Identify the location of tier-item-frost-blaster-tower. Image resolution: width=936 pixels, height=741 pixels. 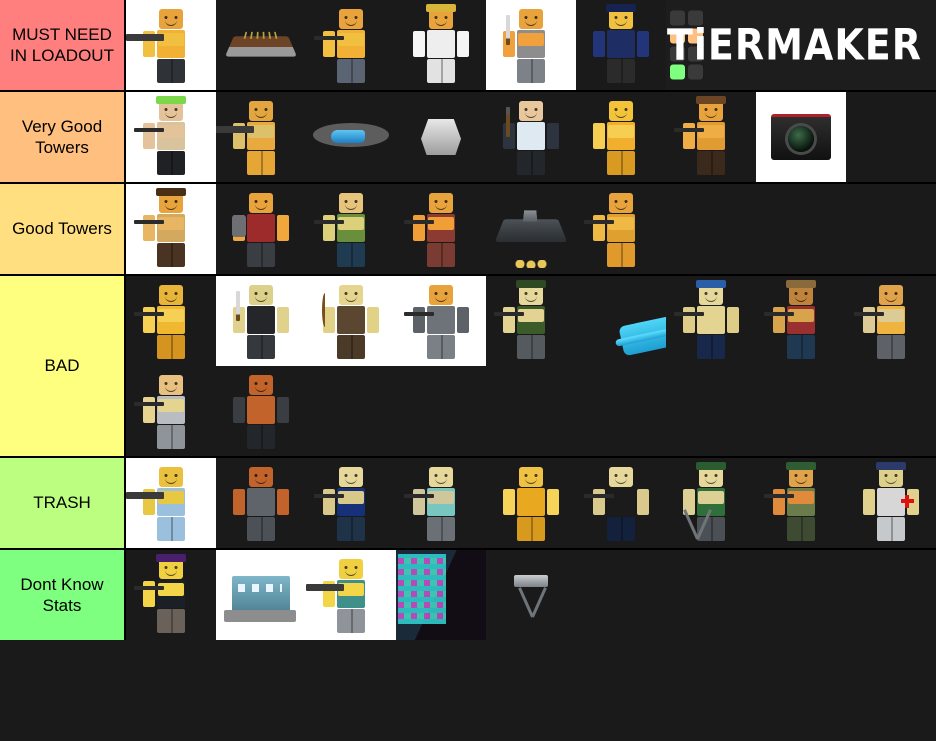
(531, 137).